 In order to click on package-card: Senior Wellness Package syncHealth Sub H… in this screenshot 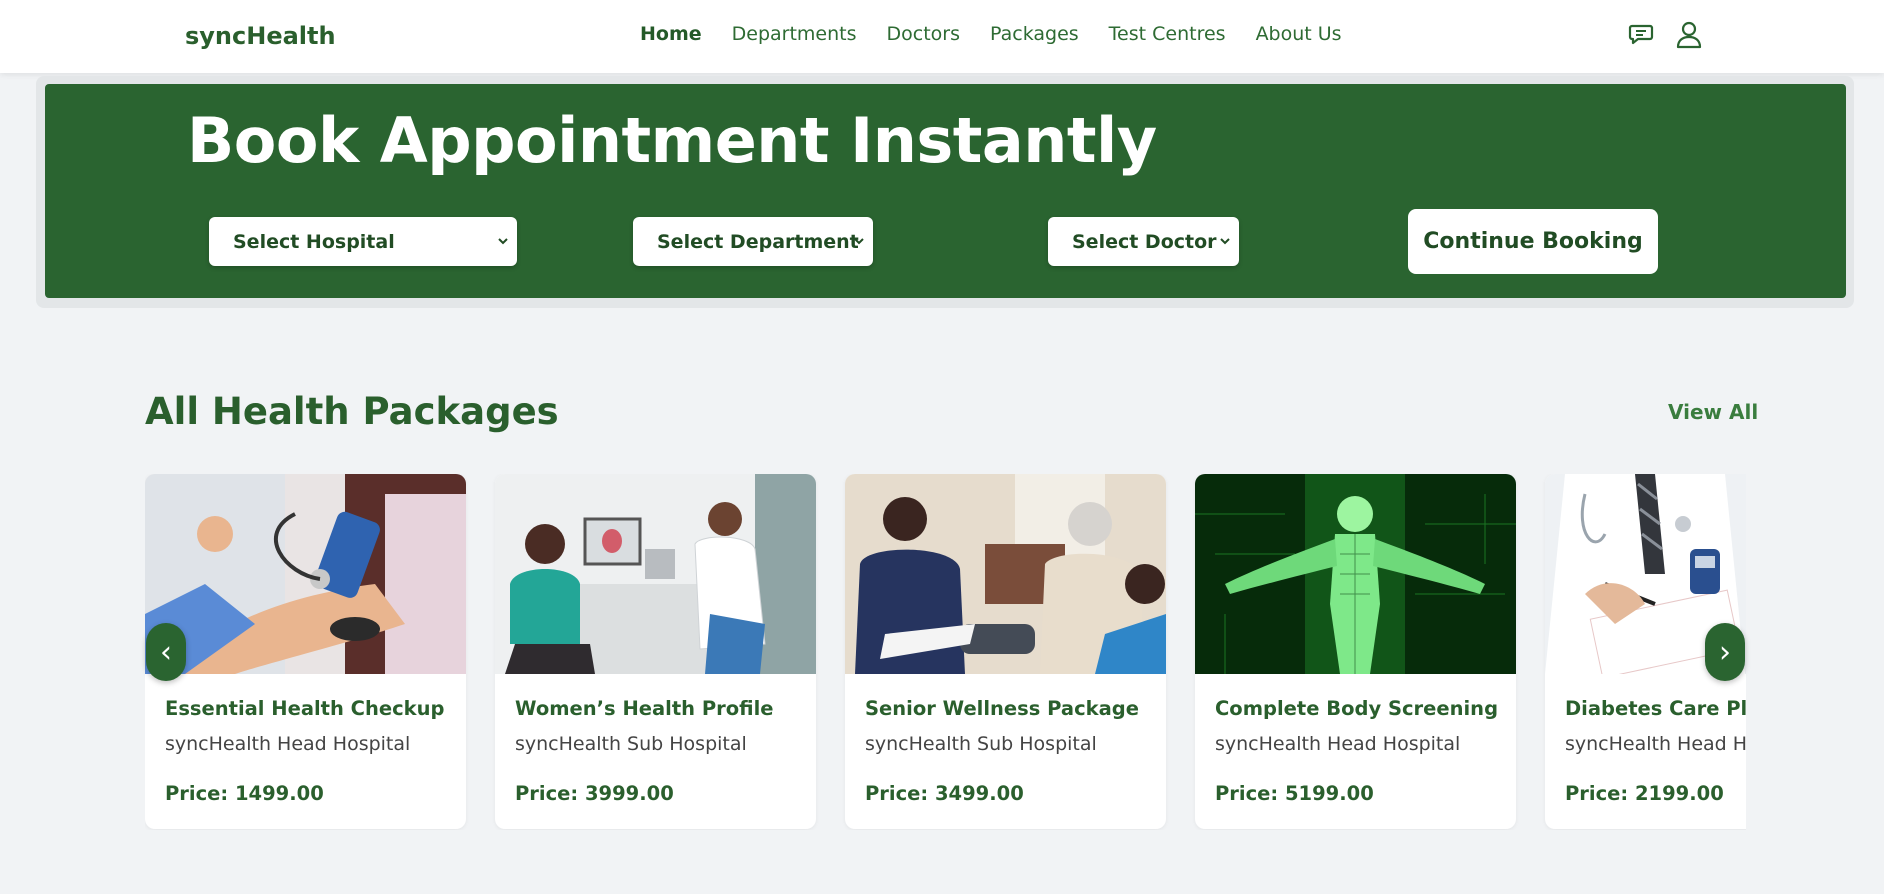, I will do `click(1005, 651)`.